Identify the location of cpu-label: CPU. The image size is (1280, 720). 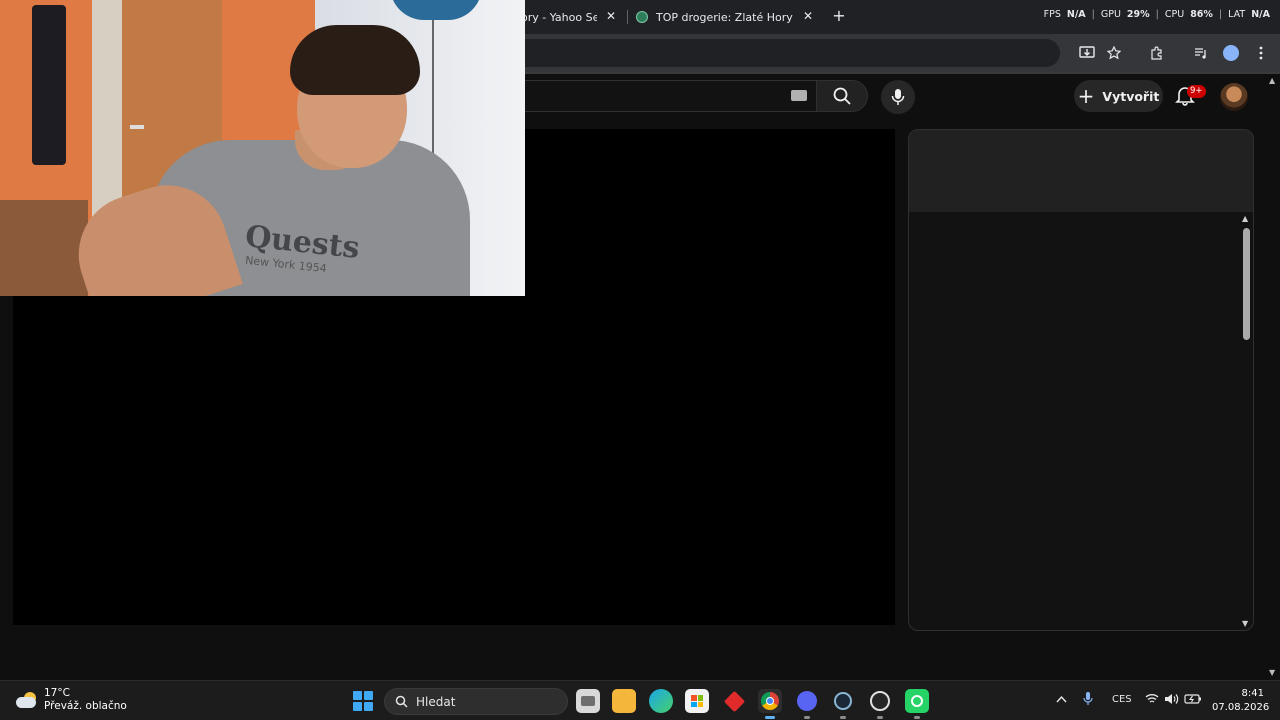
(1174, 14).